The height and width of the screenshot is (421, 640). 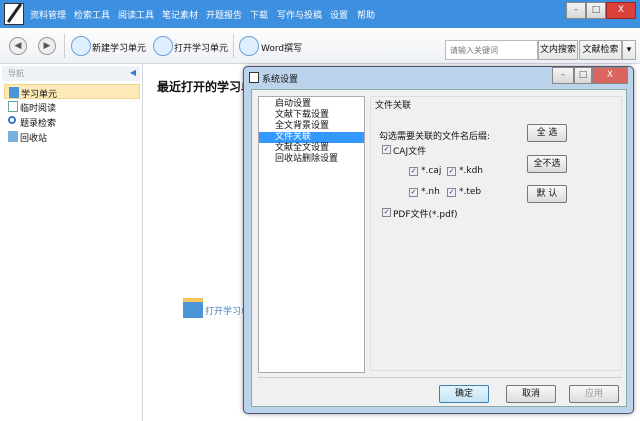 I want to click on caj-checkbox: ✓, so click(x=386, y=149).